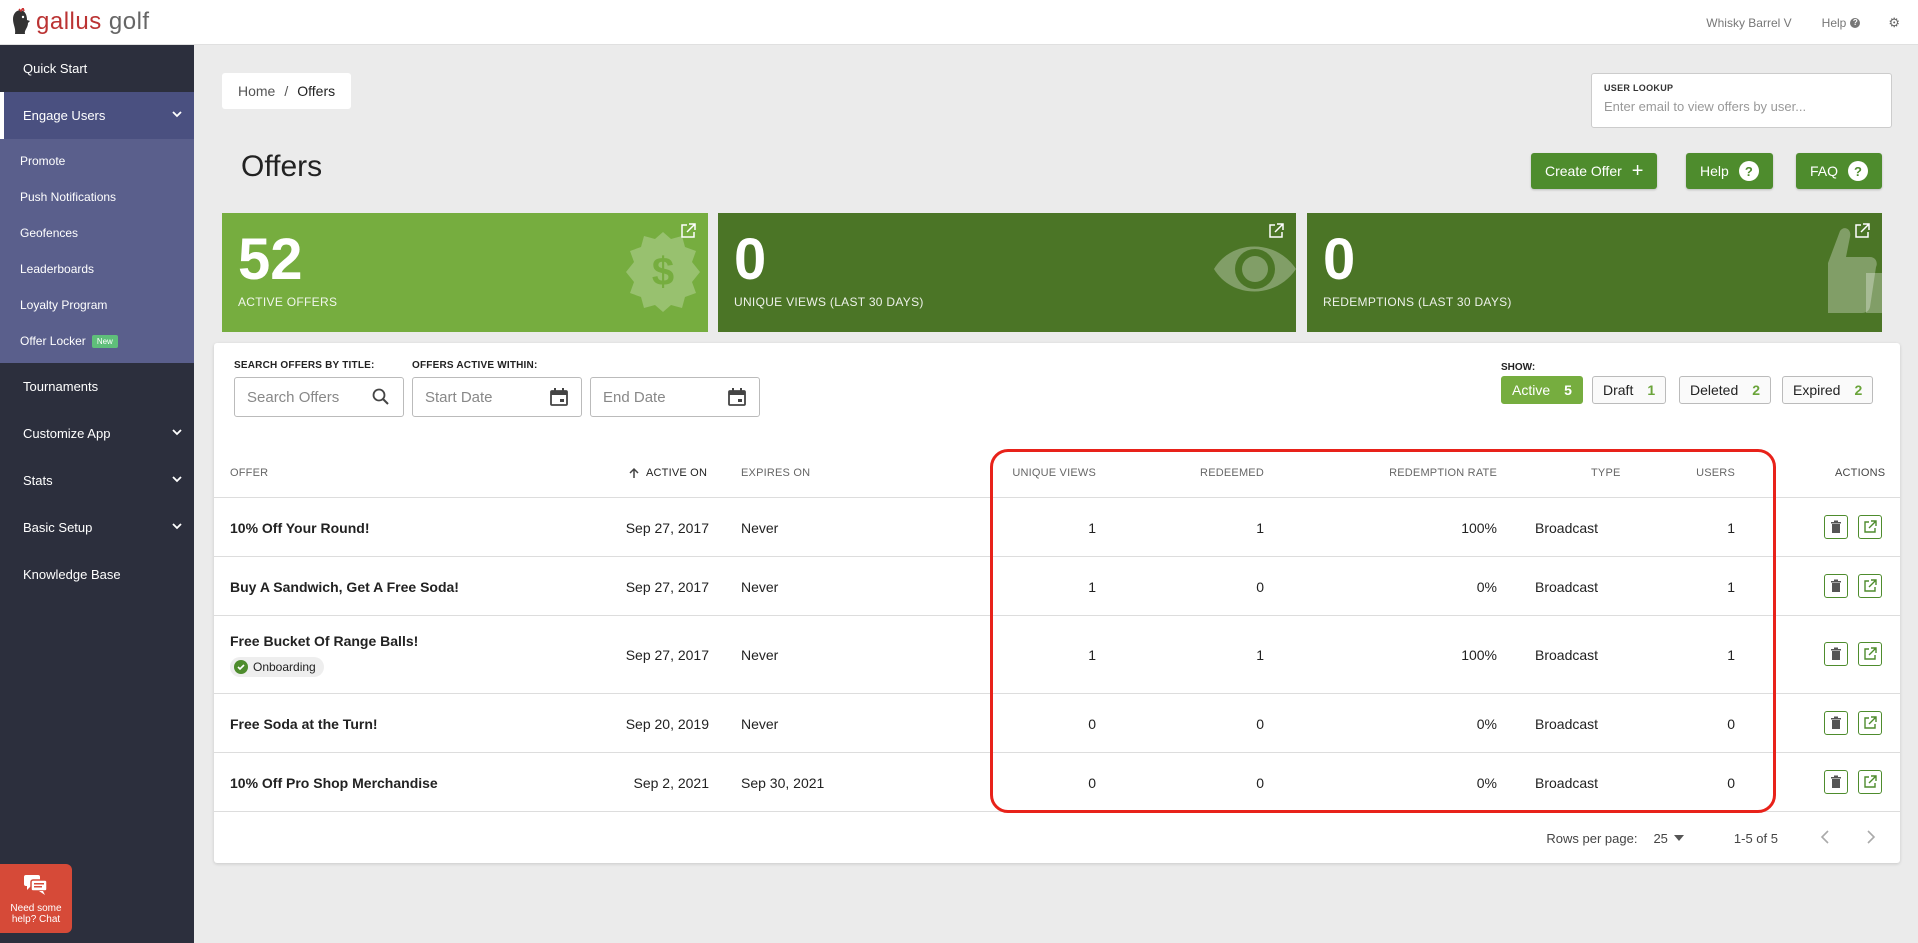 The image size is (1918, 943). I want to click on sidebar-subitem-push-notifications: Push Notifications, so click(97, 197).